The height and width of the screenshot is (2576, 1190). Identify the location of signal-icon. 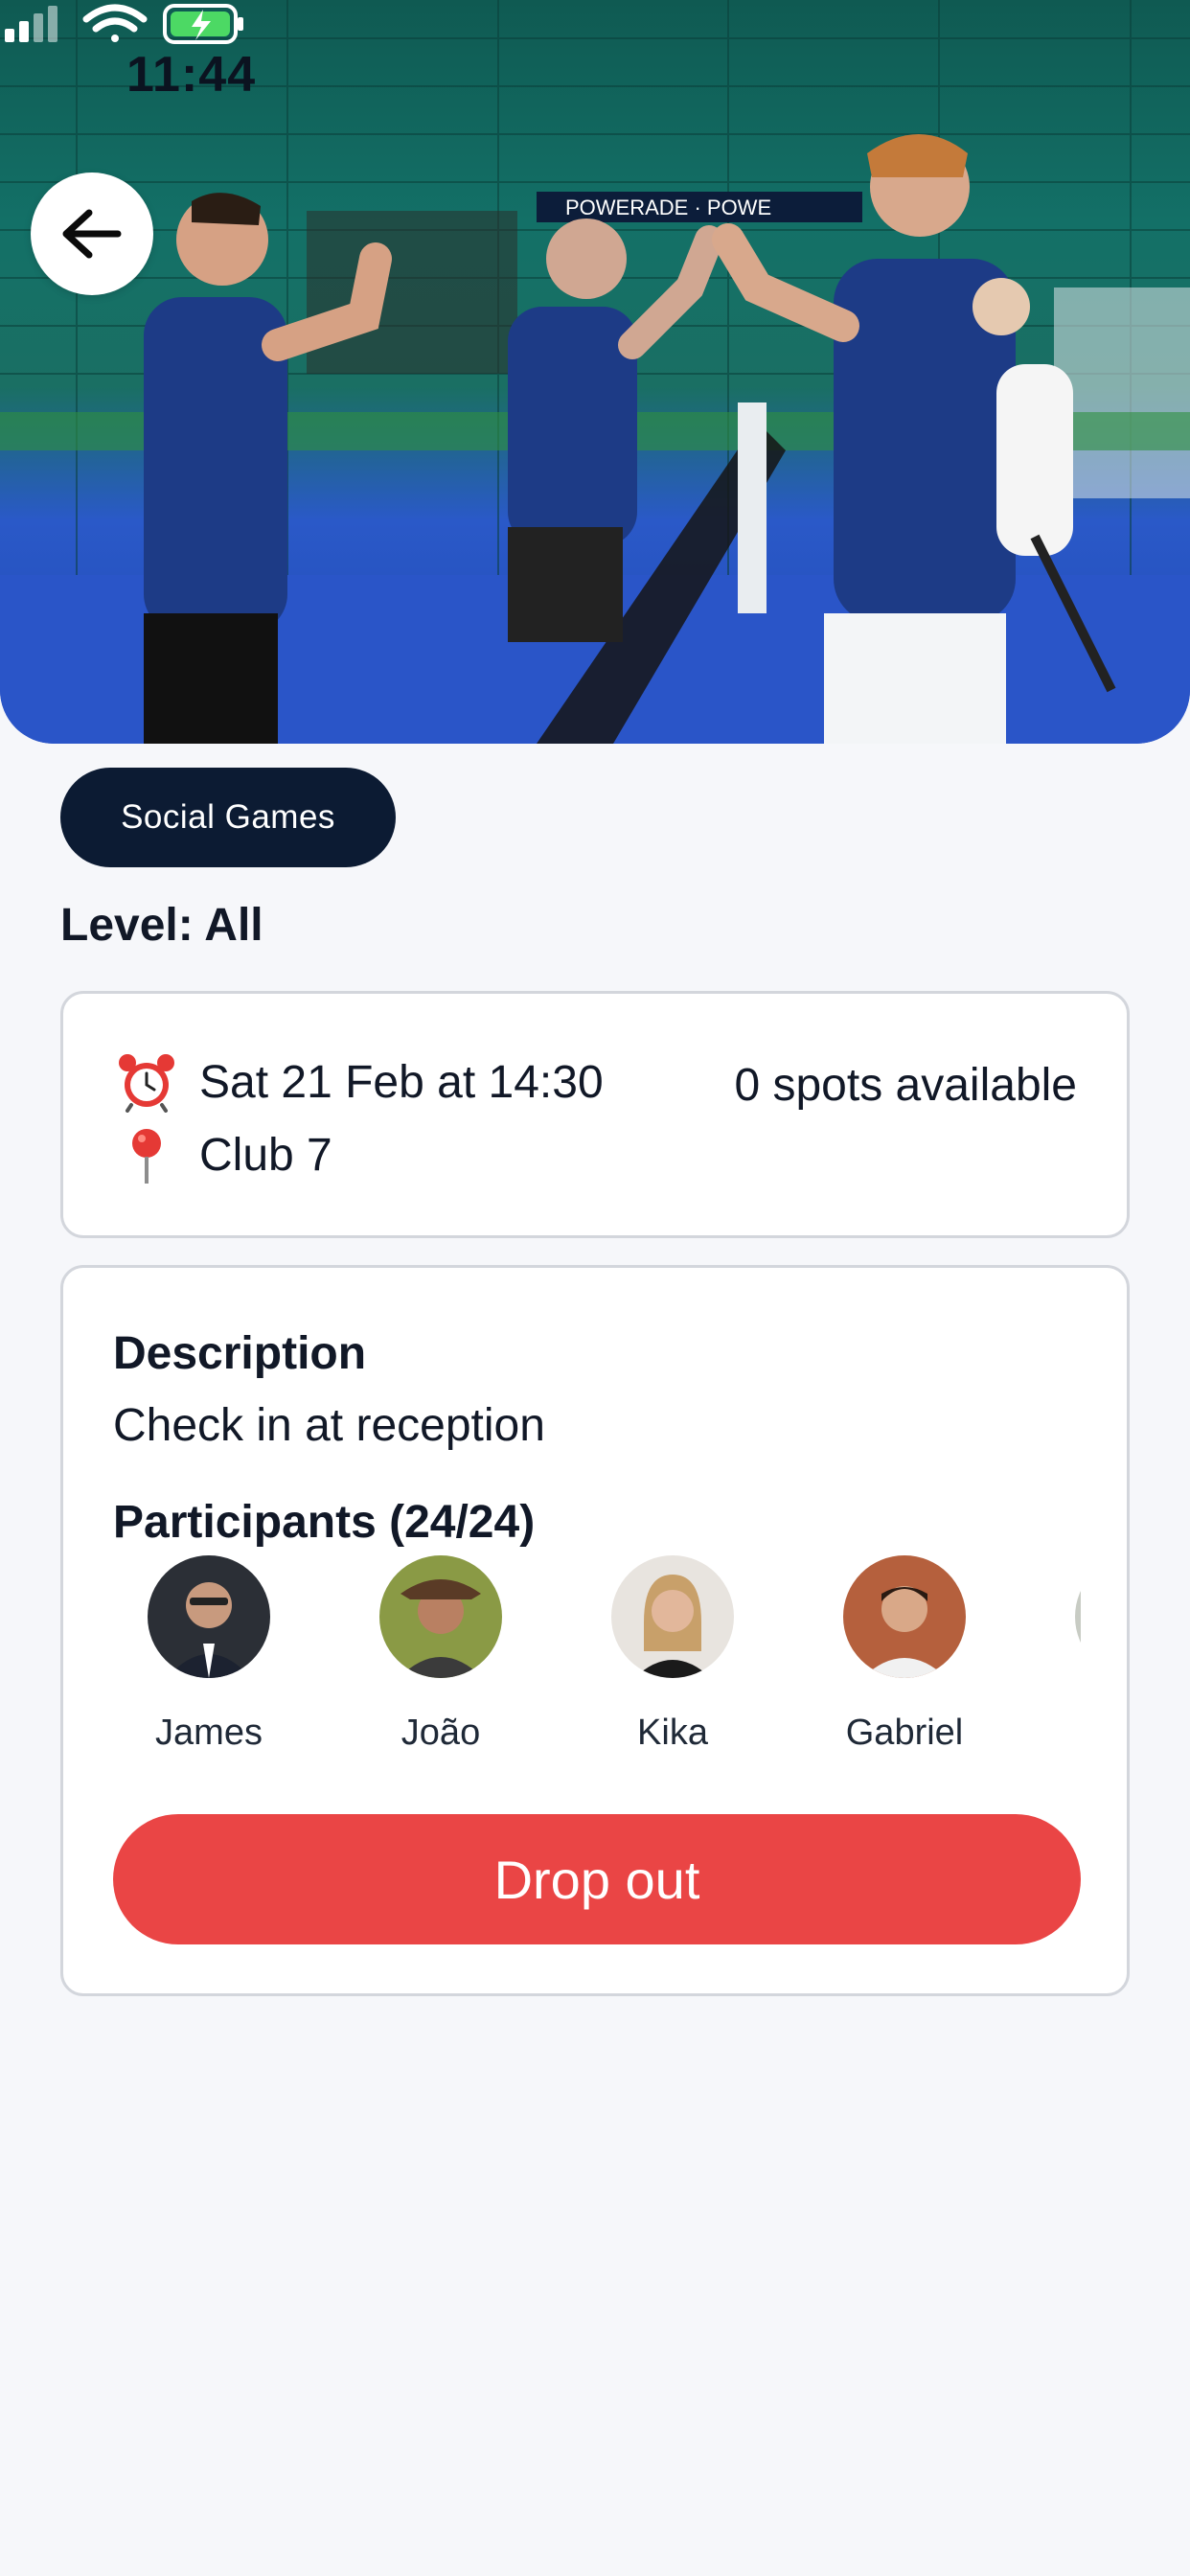
(31, 24).